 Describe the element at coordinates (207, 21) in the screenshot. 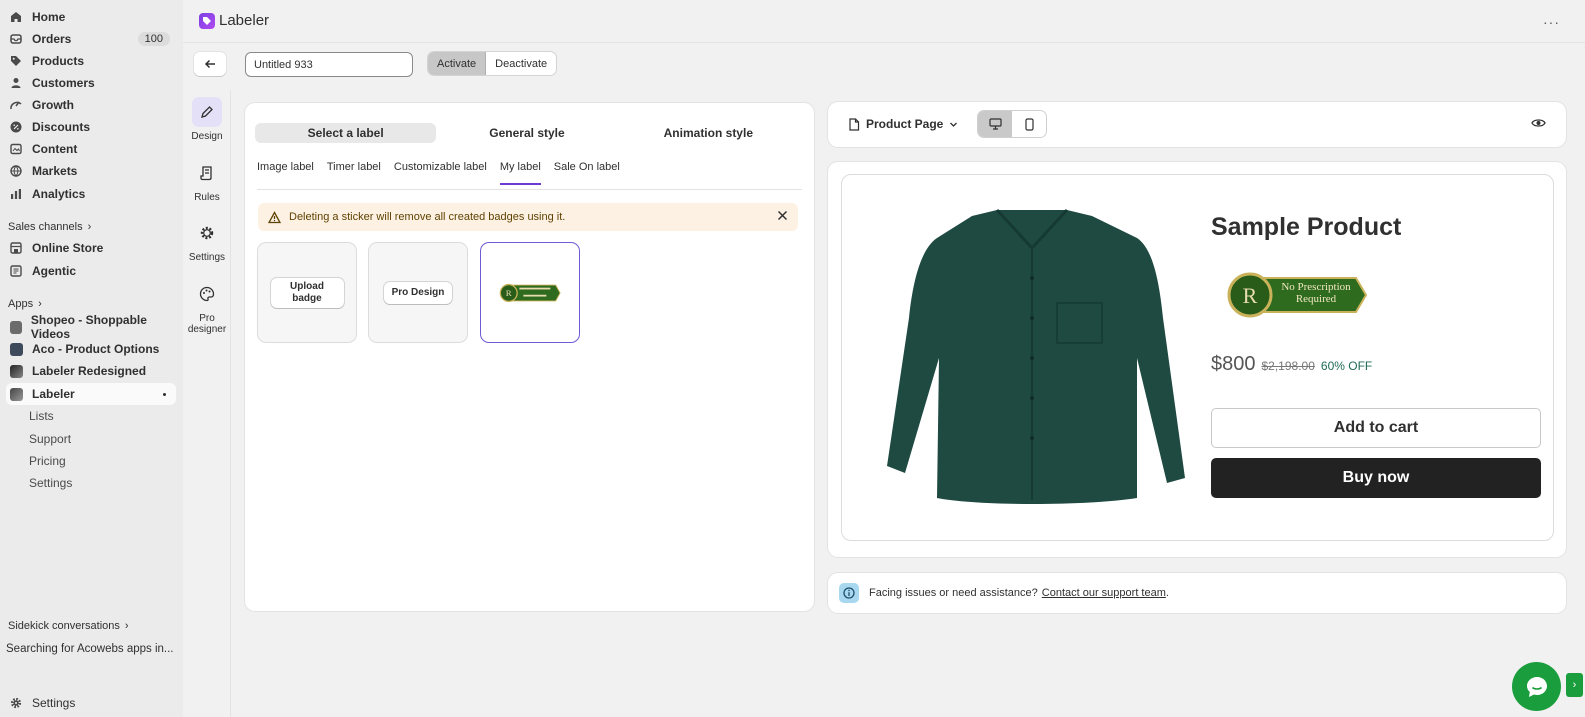

I see `labeler-logo-icon` at that location.